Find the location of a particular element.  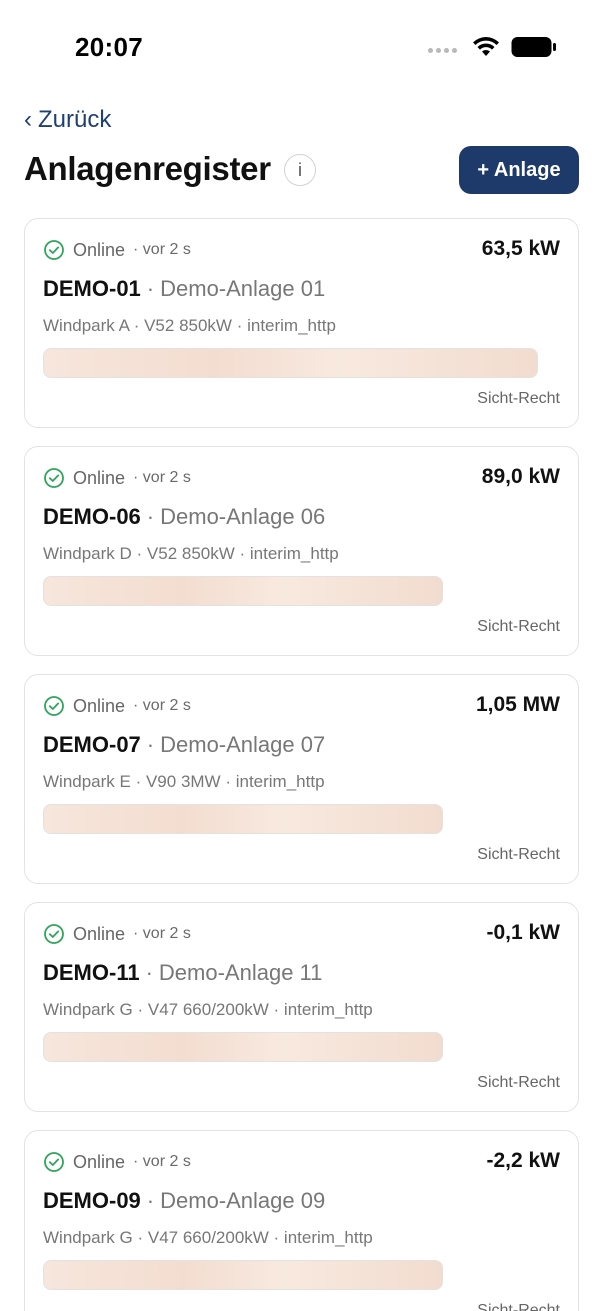

chevron-left-icon: ‹ is located at coordinates (28, 119).